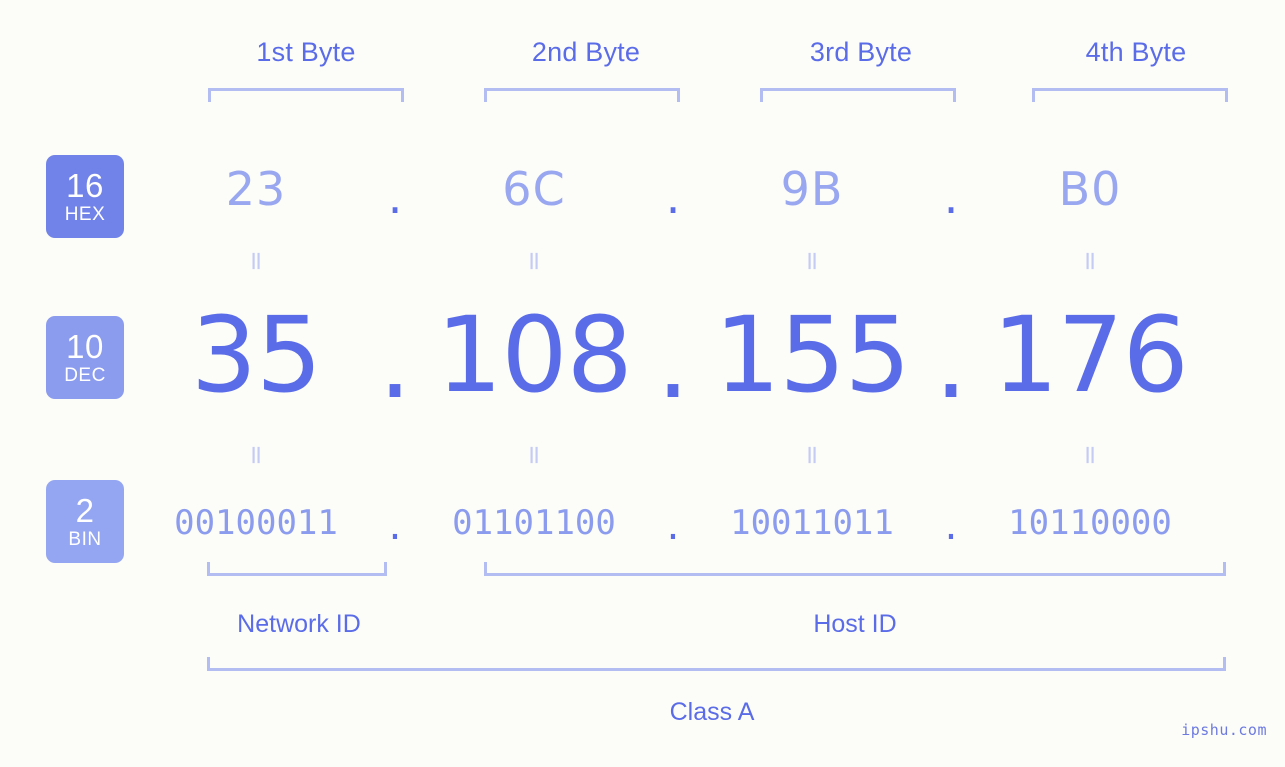 The width and height of the screenshot is (1285, 767). I want to click on base-badge-dec: 10 DEC, so click(85, 357).